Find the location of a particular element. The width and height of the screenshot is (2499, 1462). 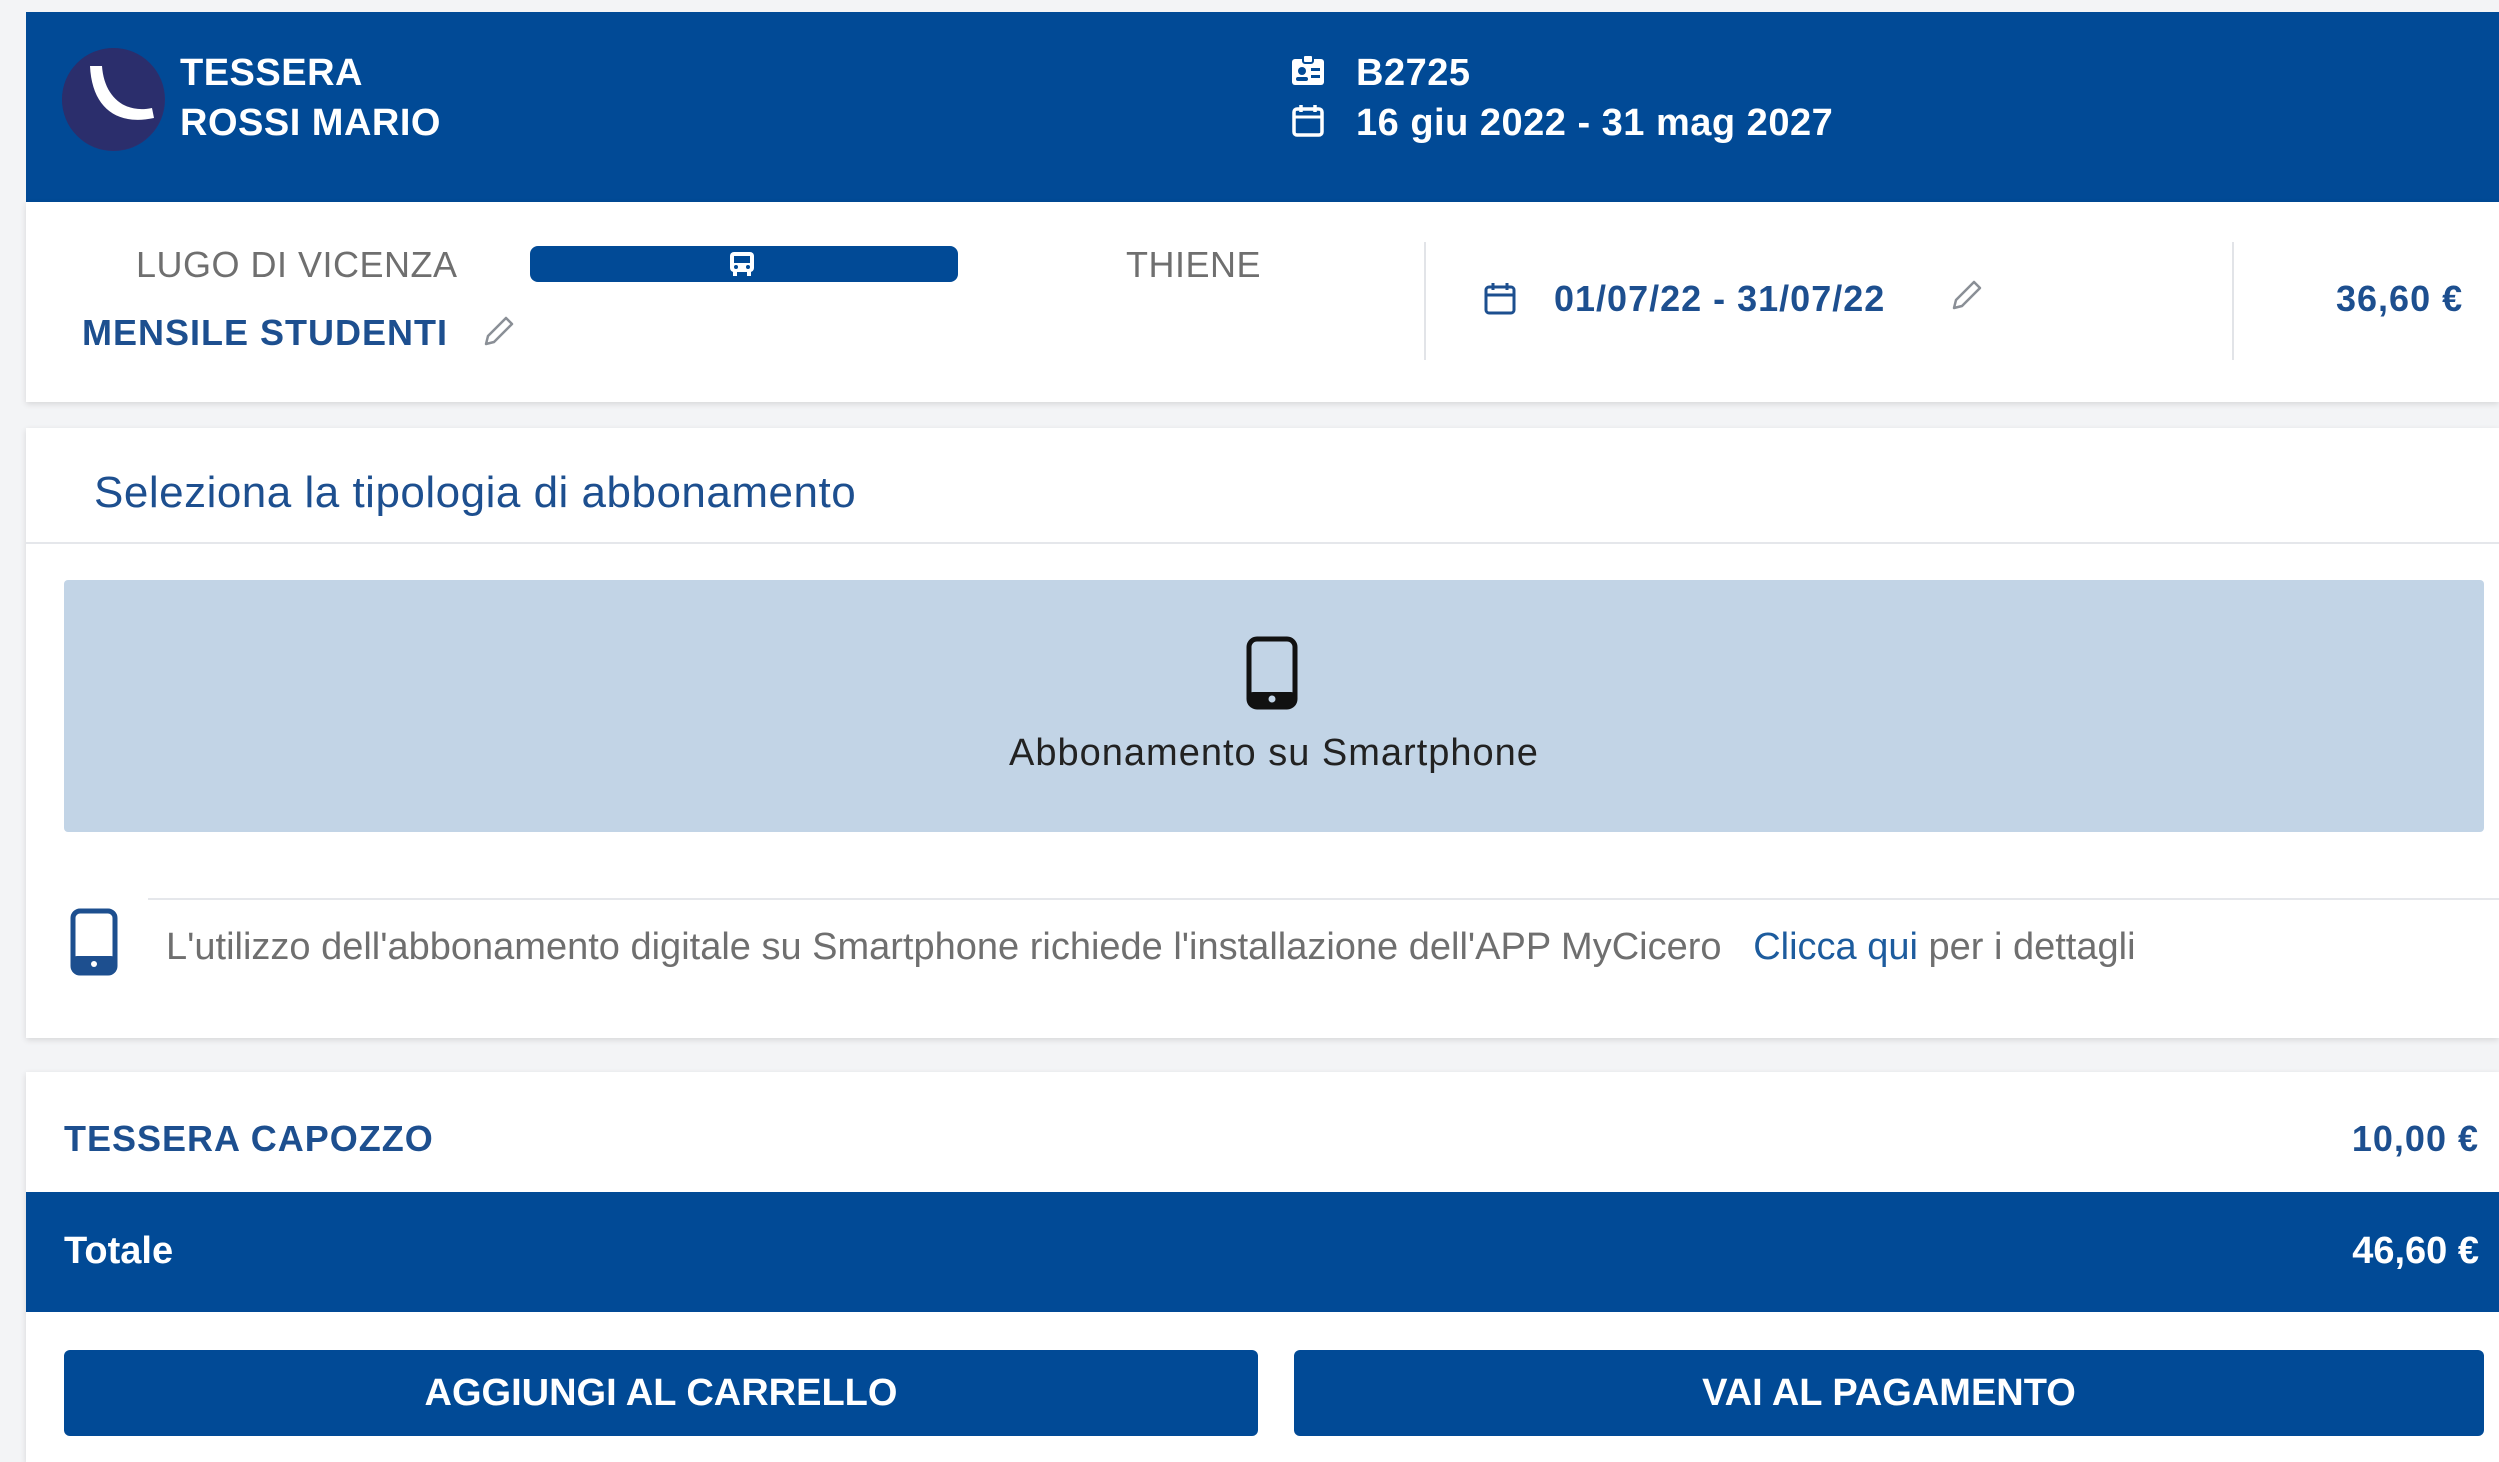

bus-icon is located at coordinates (742, 266).